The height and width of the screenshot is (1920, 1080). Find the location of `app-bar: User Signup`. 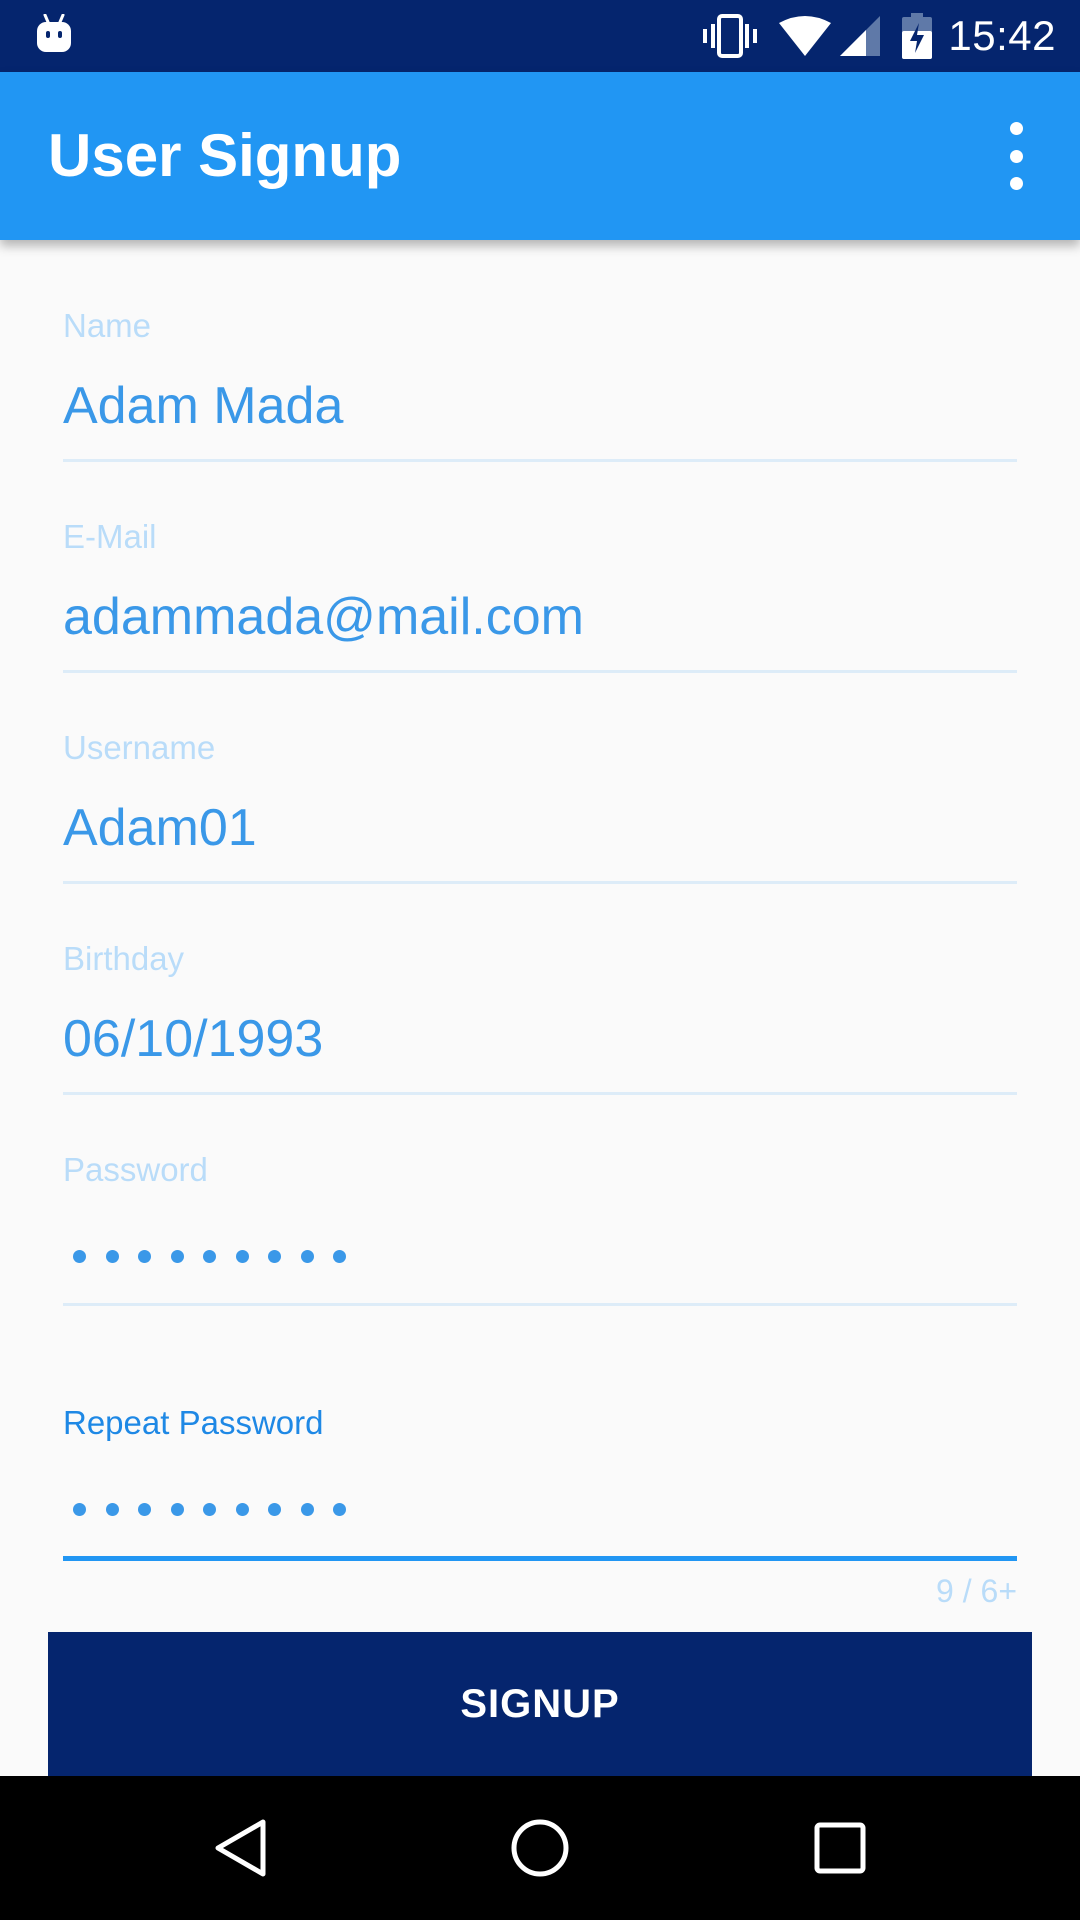

app-bar: User Signup is located at coordinates (540, 156).